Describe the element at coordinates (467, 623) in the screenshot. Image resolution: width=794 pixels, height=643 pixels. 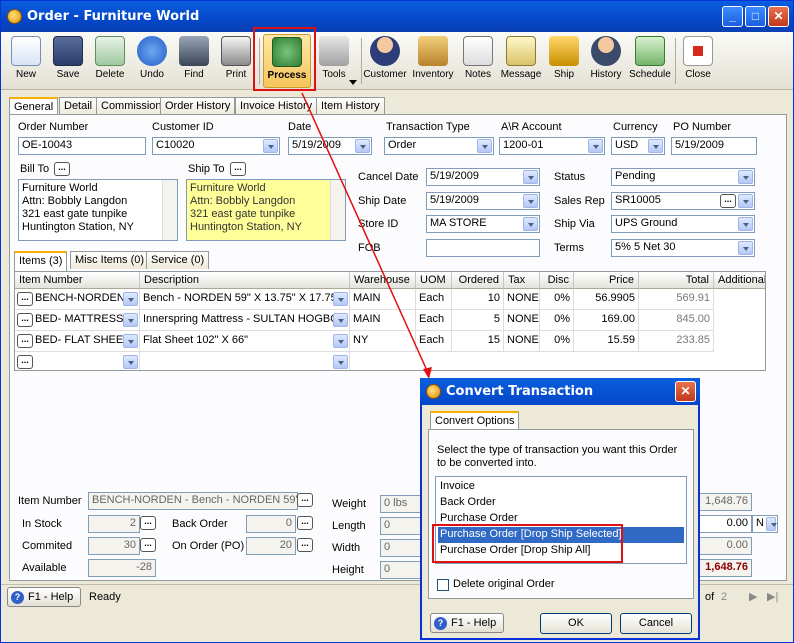
I see `dialog-help-button: ? F1 - Help` at that location.